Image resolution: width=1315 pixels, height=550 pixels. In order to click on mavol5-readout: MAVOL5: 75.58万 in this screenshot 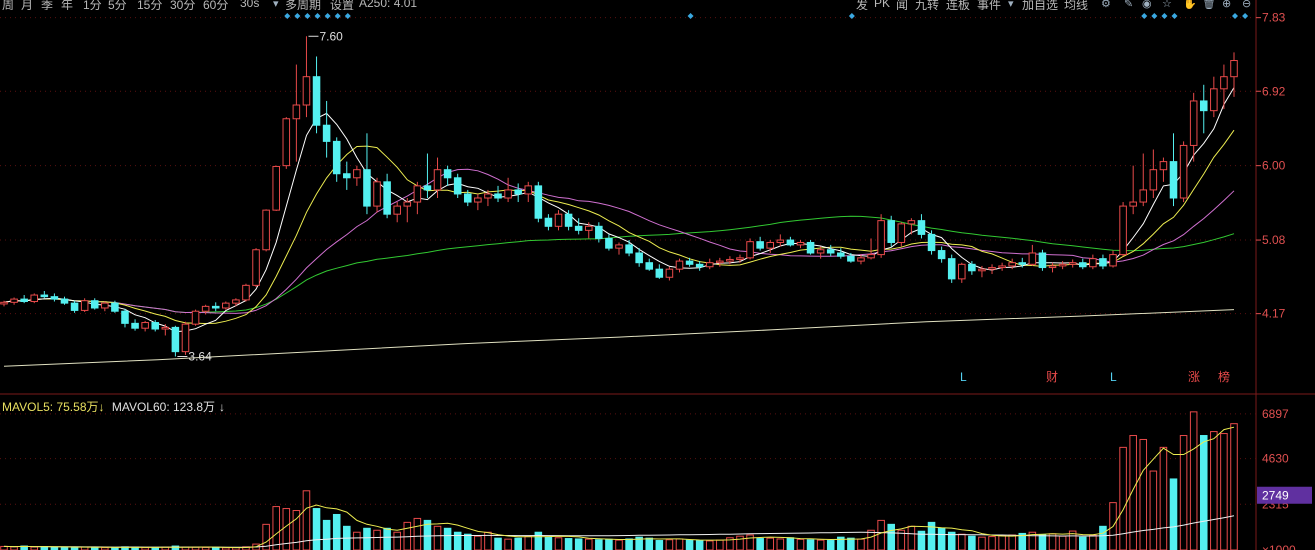, I will do `click(50, 407)`.